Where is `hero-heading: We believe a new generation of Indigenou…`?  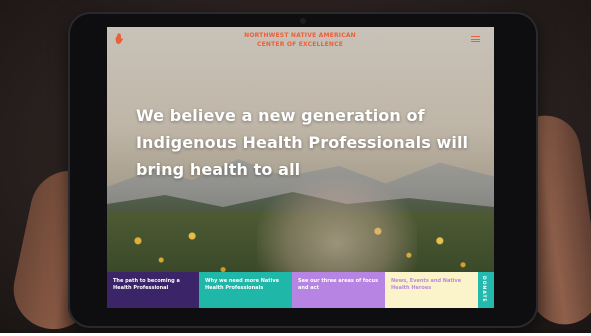 hero-heading: We believe a new generation of Indigenou… is located at coordinates (302, 142).